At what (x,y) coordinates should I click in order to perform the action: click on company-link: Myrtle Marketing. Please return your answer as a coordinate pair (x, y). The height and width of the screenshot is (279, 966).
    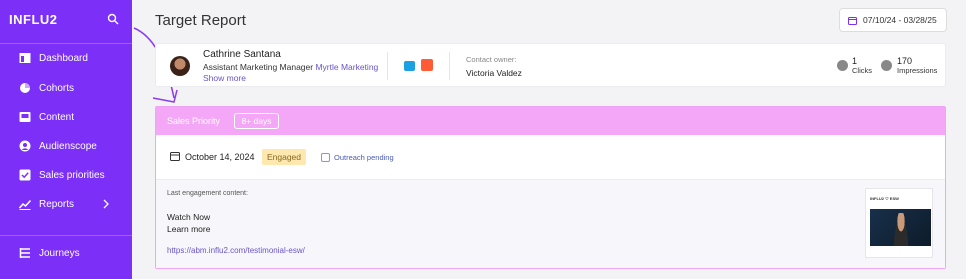
    Looking at the image, I should click on (346, 67).